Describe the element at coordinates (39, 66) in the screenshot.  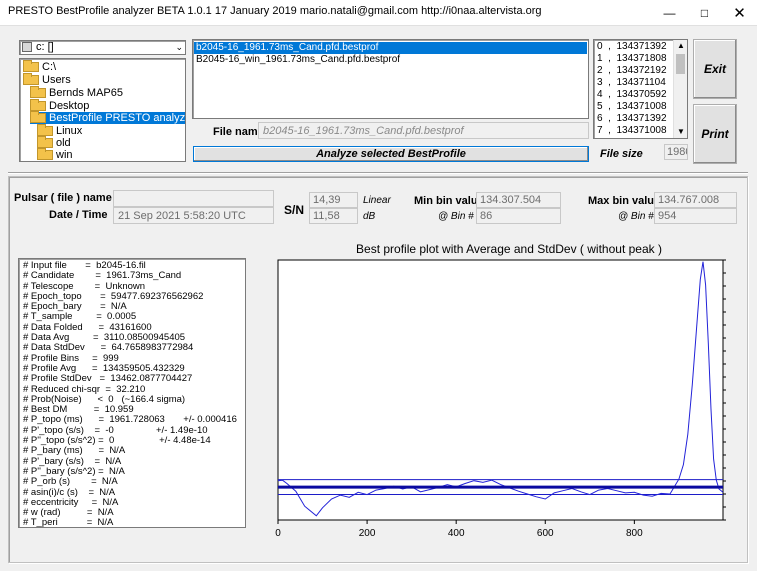
I see `tree-item-root: C:\` at that location.